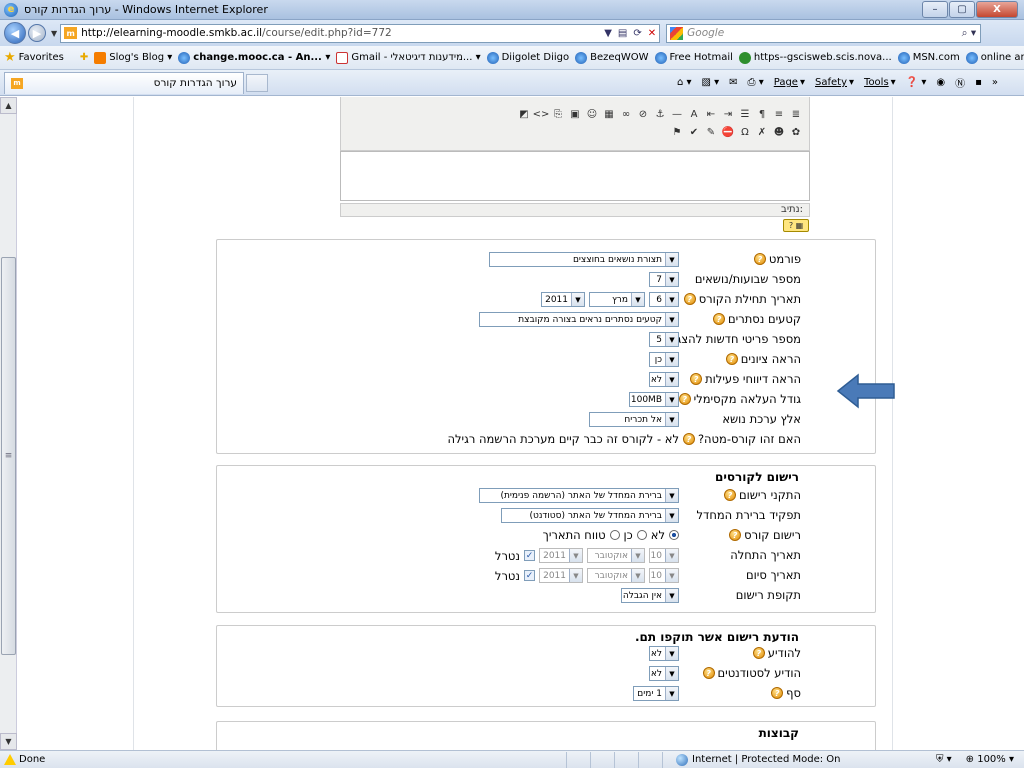 The height and width of the screenshot is (768, 1024). I want to click on command-more-icon: », so click(995, 82).